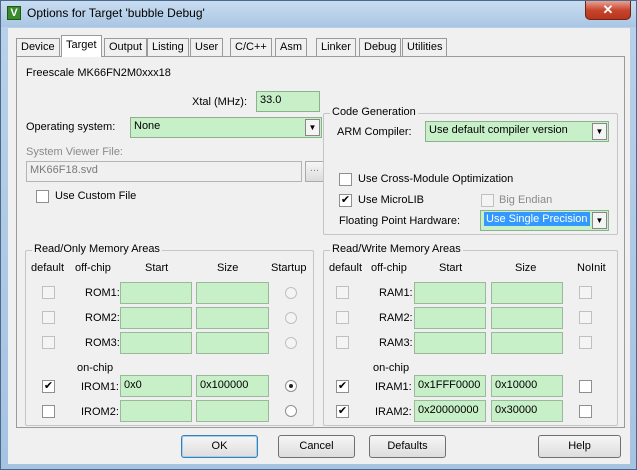 This screenshot has width=637, height=470. I want to click on iram1-noinit-checkbox, so click(585, 386).